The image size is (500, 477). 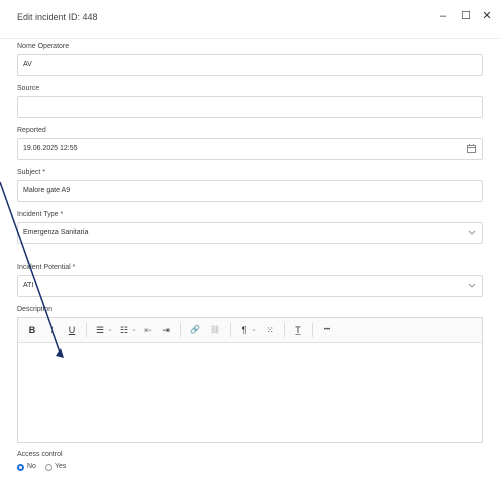 What do you see at coordinates (250, 65) in the screenshot?
I see `nome-operatore-input: AV` at bounding box center [250, 65].